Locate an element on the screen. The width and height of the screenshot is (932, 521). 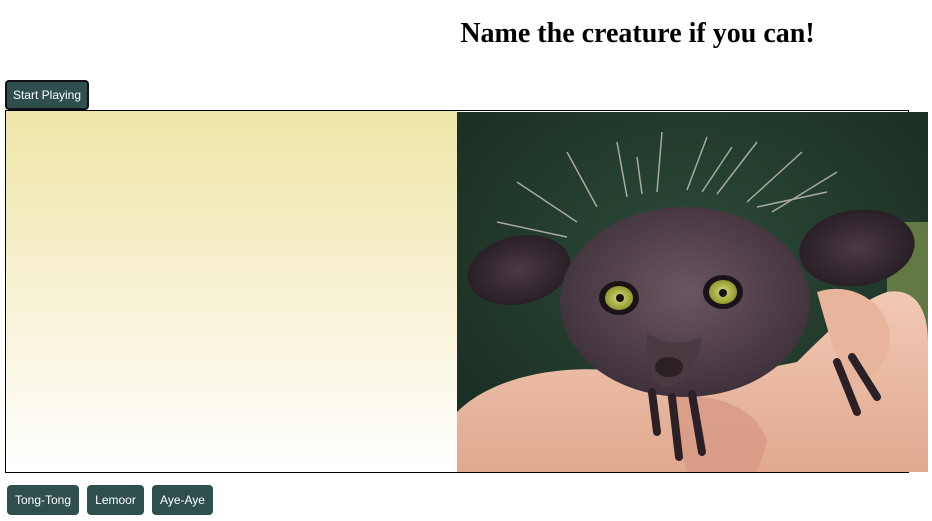
start-playing-button: Start Playing is located at coordinates (47, 95).